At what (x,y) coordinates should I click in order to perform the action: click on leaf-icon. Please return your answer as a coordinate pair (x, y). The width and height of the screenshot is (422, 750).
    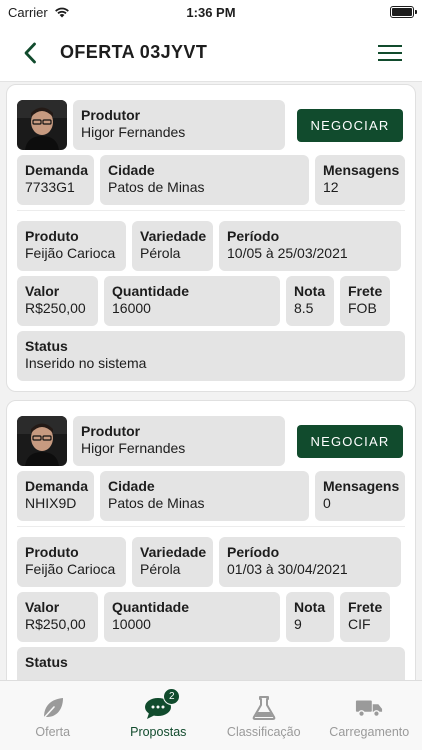
    Looking at the image, I should click on (53, 708).